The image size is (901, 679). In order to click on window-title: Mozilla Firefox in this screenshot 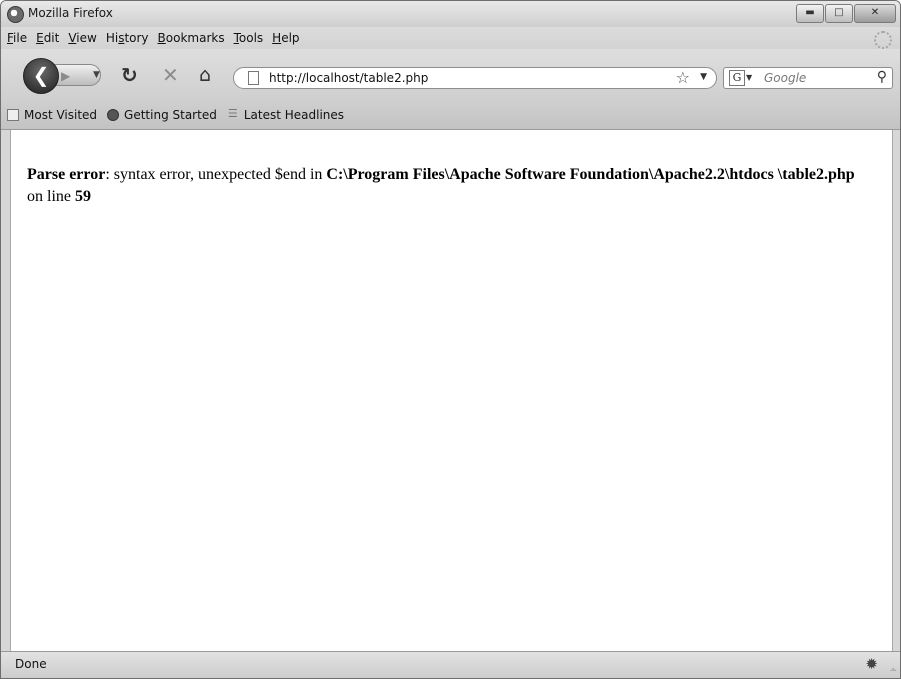, I will do `click(70, 13)`.